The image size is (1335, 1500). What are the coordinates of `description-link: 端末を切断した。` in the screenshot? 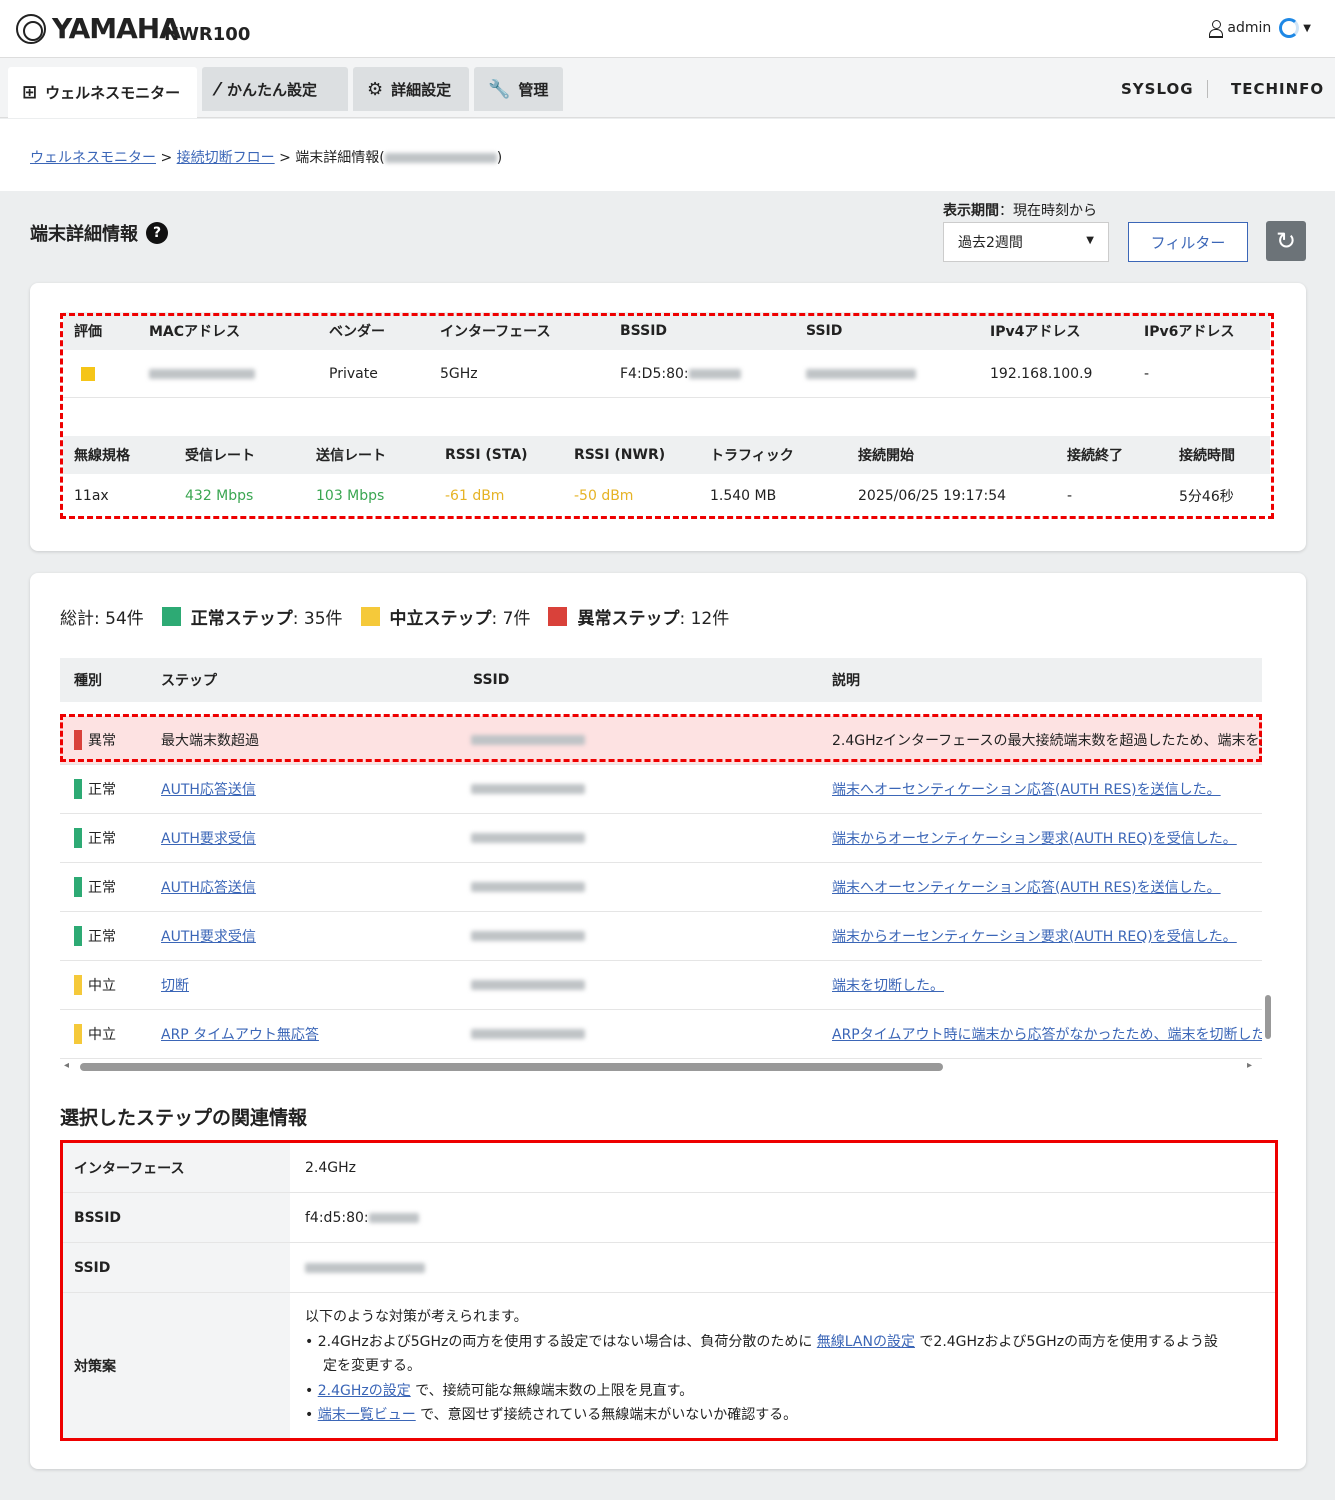 It's located at (888, 985).